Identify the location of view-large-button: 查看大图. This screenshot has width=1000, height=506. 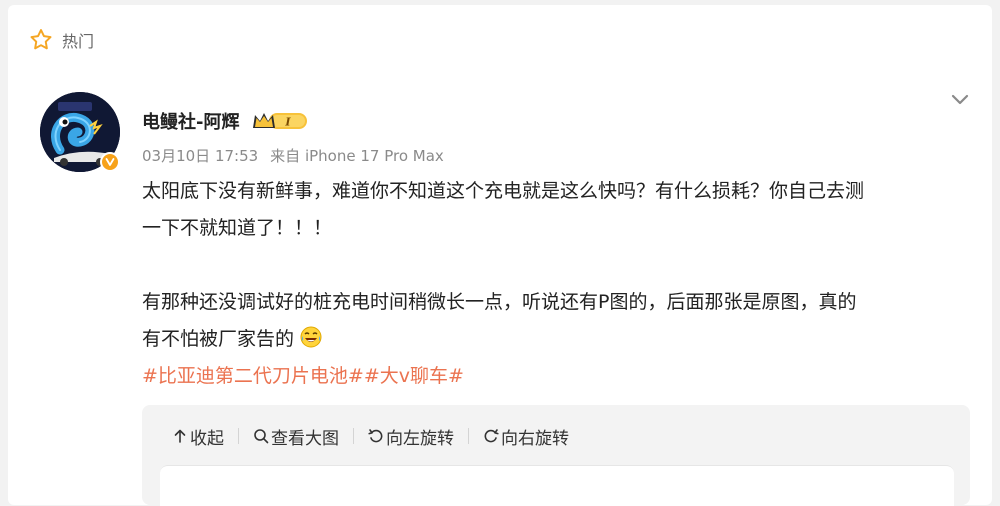
(296, 436).